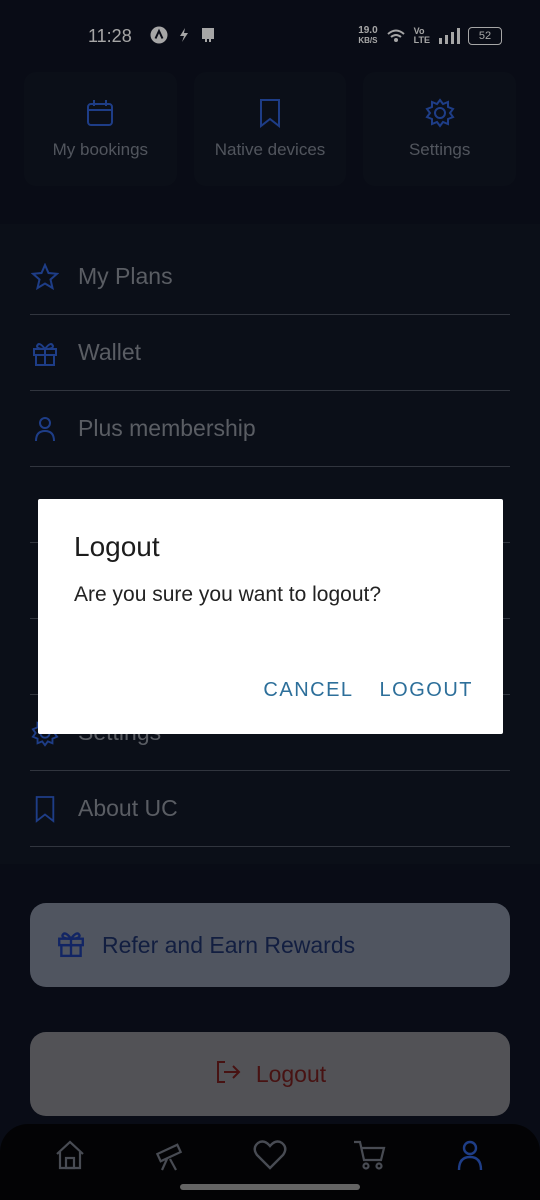 The image size is (540, 1200). Describe the element at coordinates (228, 594) in the screenshot. I see `dialog-message: Are you sure you want to logout?` at that location.